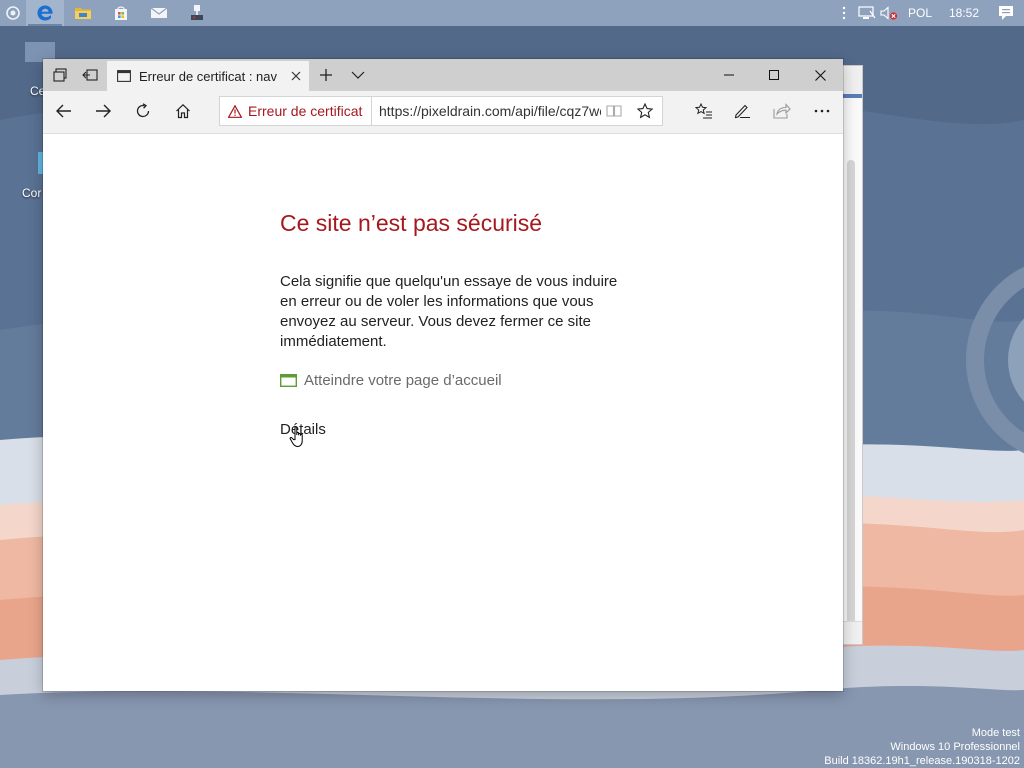 The height and width of the screenshot is (768, 1024). I want to click on overflow-icon, so click(844, 13).